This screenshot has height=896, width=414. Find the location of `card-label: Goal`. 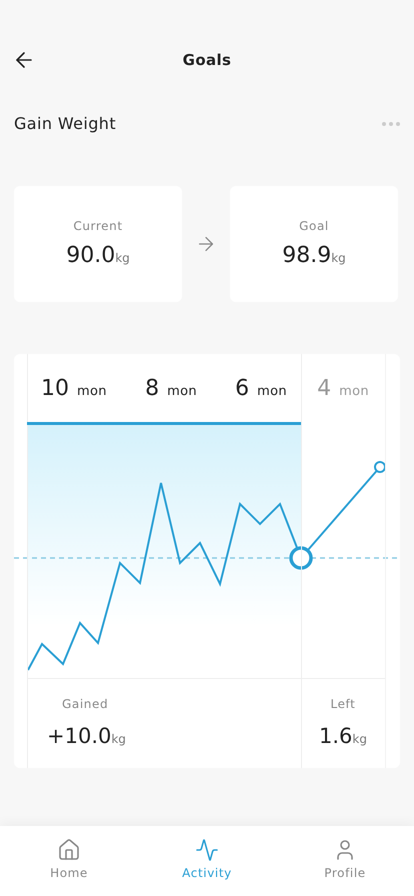

card-label: Goal is located at coordinates (314, 226).